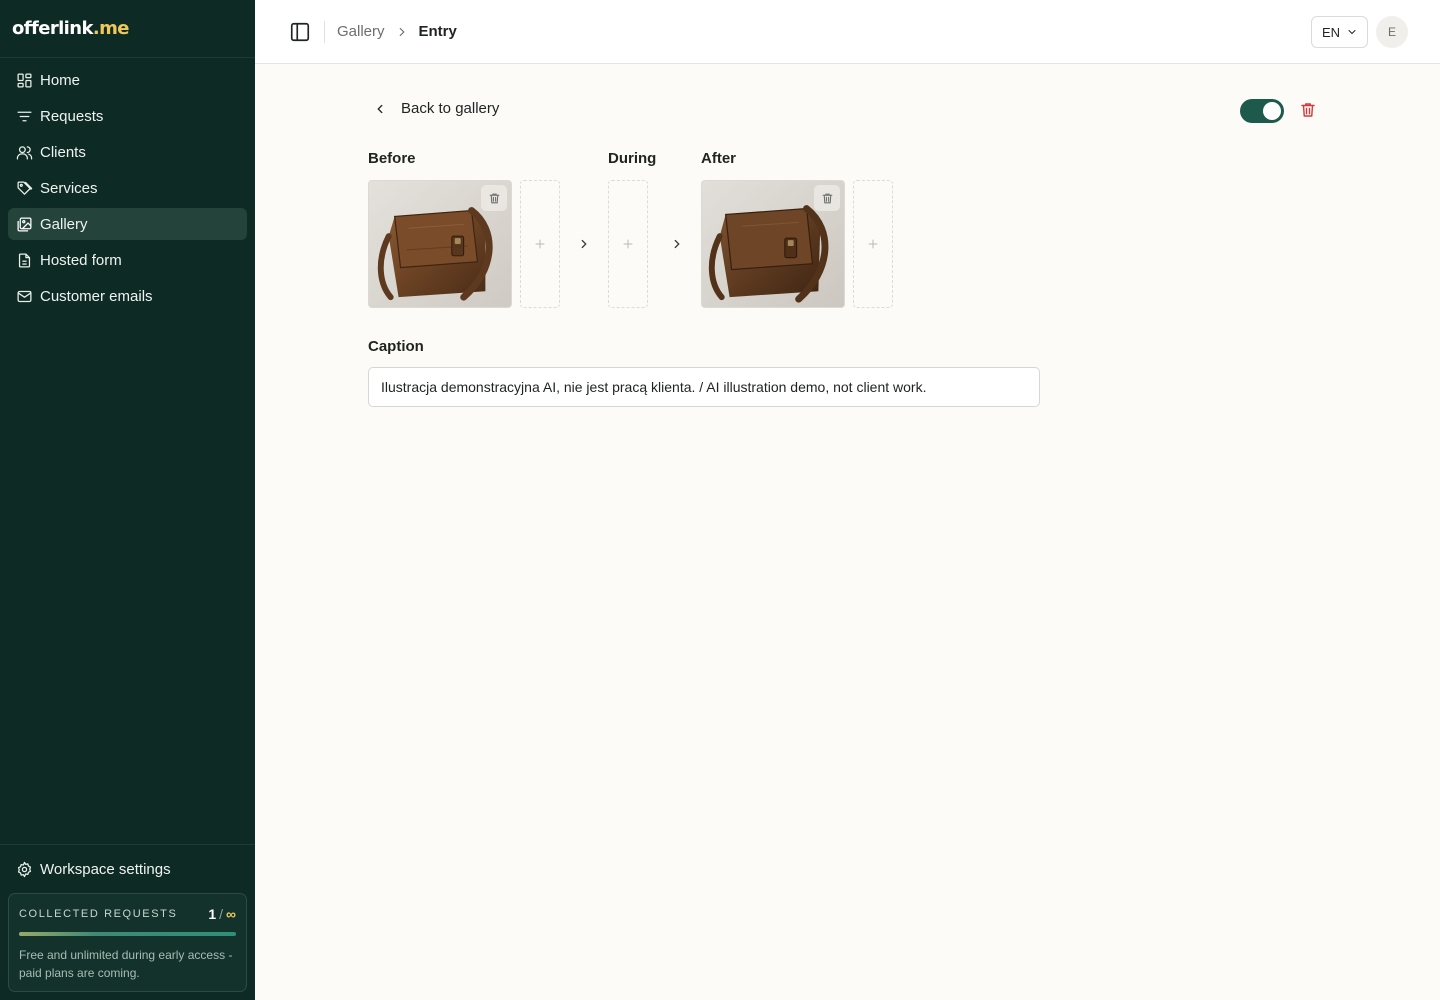 This screenshot has width=1440, height=1000. What do you see at coordinates (212, 914) in the screenshot?
I see `usage-count-value: 1` at bounding box center [212, 914].